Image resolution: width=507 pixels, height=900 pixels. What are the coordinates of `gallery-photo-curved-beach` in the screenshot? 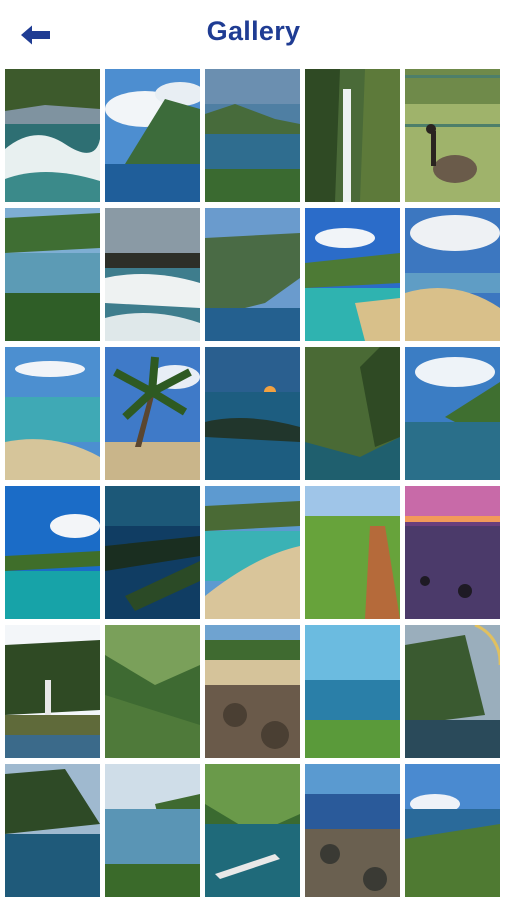 It's located at (252, 552).